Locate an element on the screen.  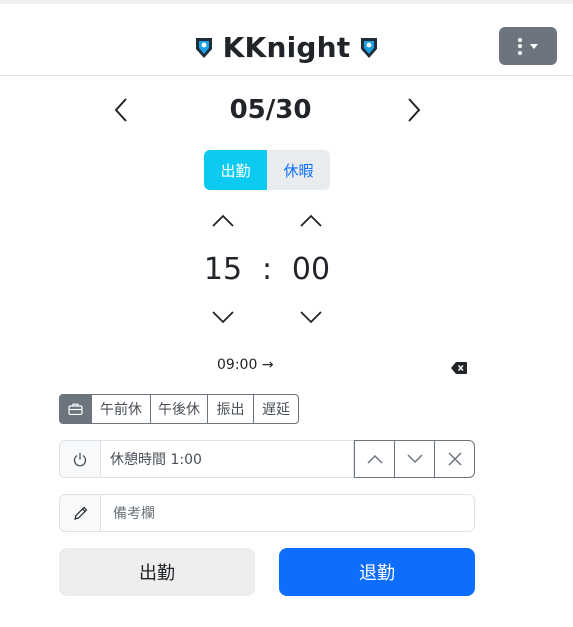
minute-down-icon is located at coordinates (311, 318).